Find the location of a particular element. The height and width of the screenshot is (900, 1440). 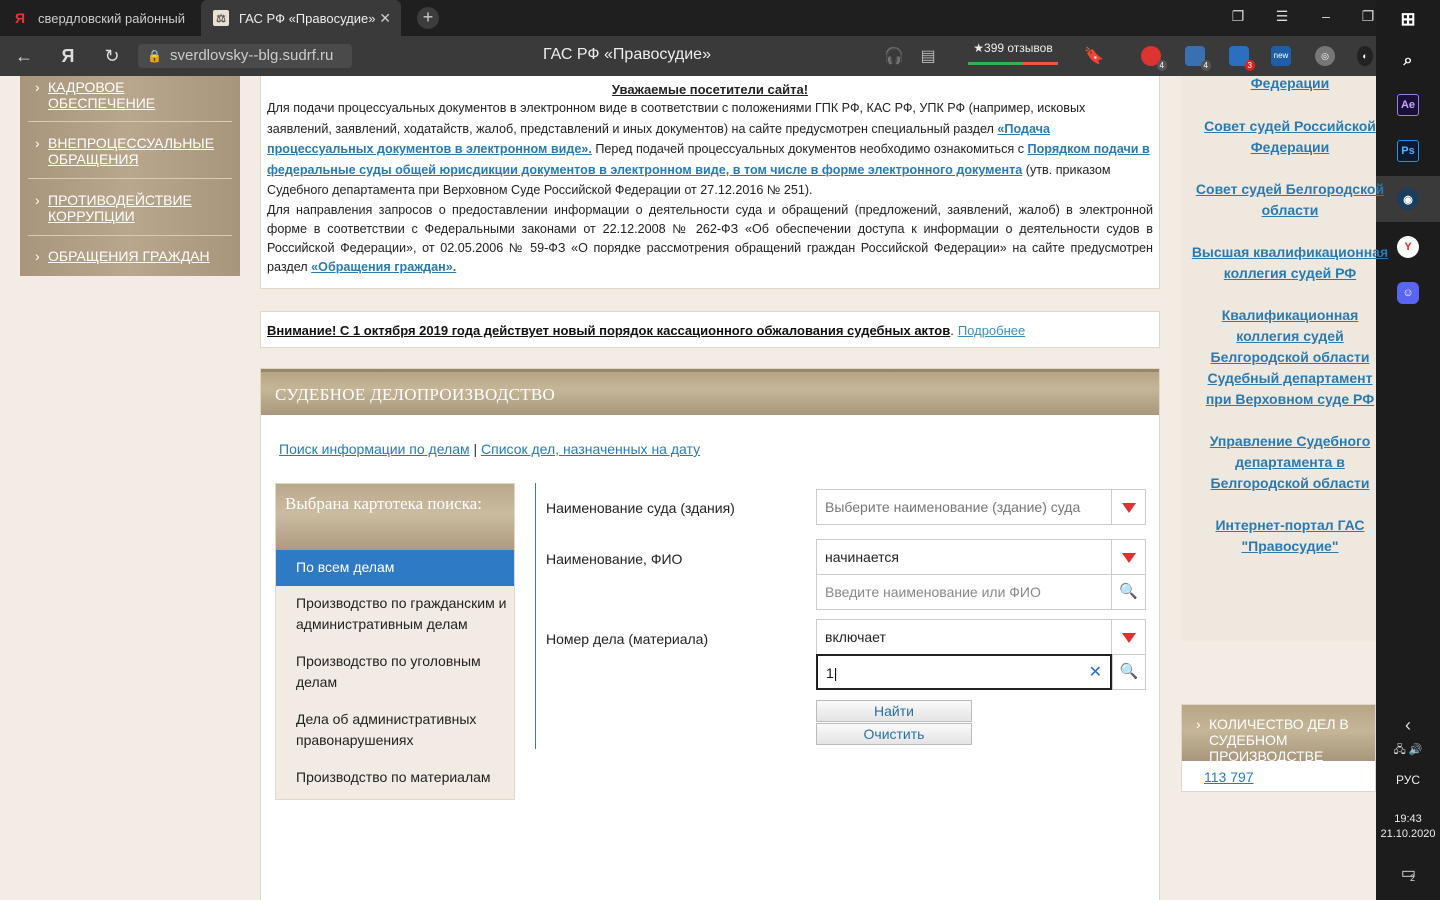

new-tab-button: + is located at coordinates (428, 18).